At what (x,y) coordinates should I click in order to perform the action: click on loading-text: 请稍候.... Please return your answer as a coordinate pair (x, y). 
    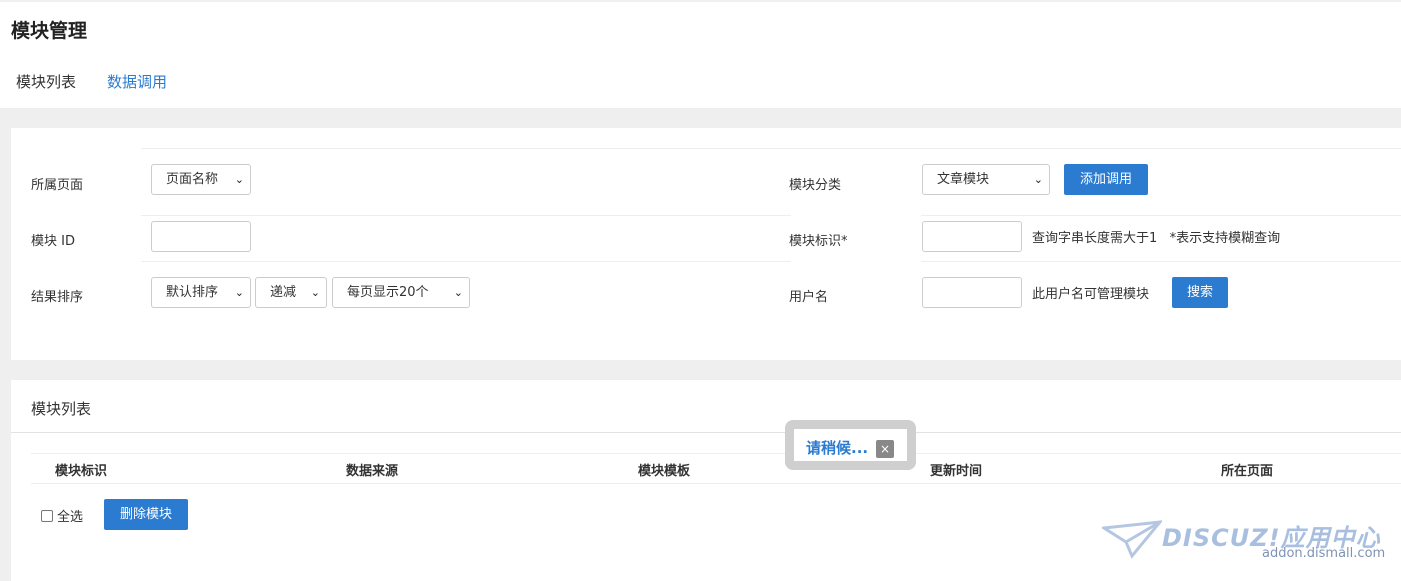
    Looking at the image, I should click on (837, 448).